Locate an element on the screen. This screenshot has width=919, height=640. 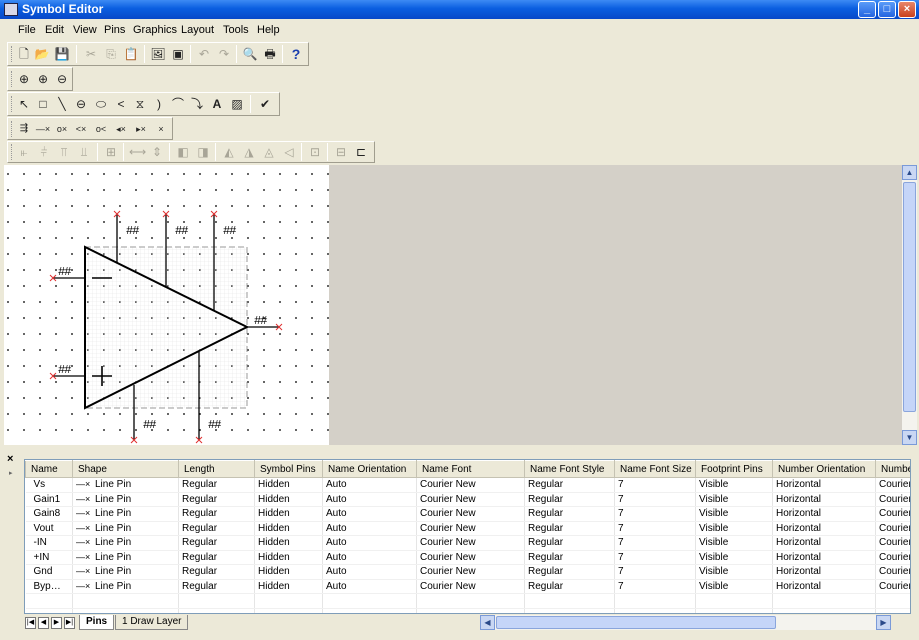
properties-icon: ▣ is located at coordinates (178, 54).